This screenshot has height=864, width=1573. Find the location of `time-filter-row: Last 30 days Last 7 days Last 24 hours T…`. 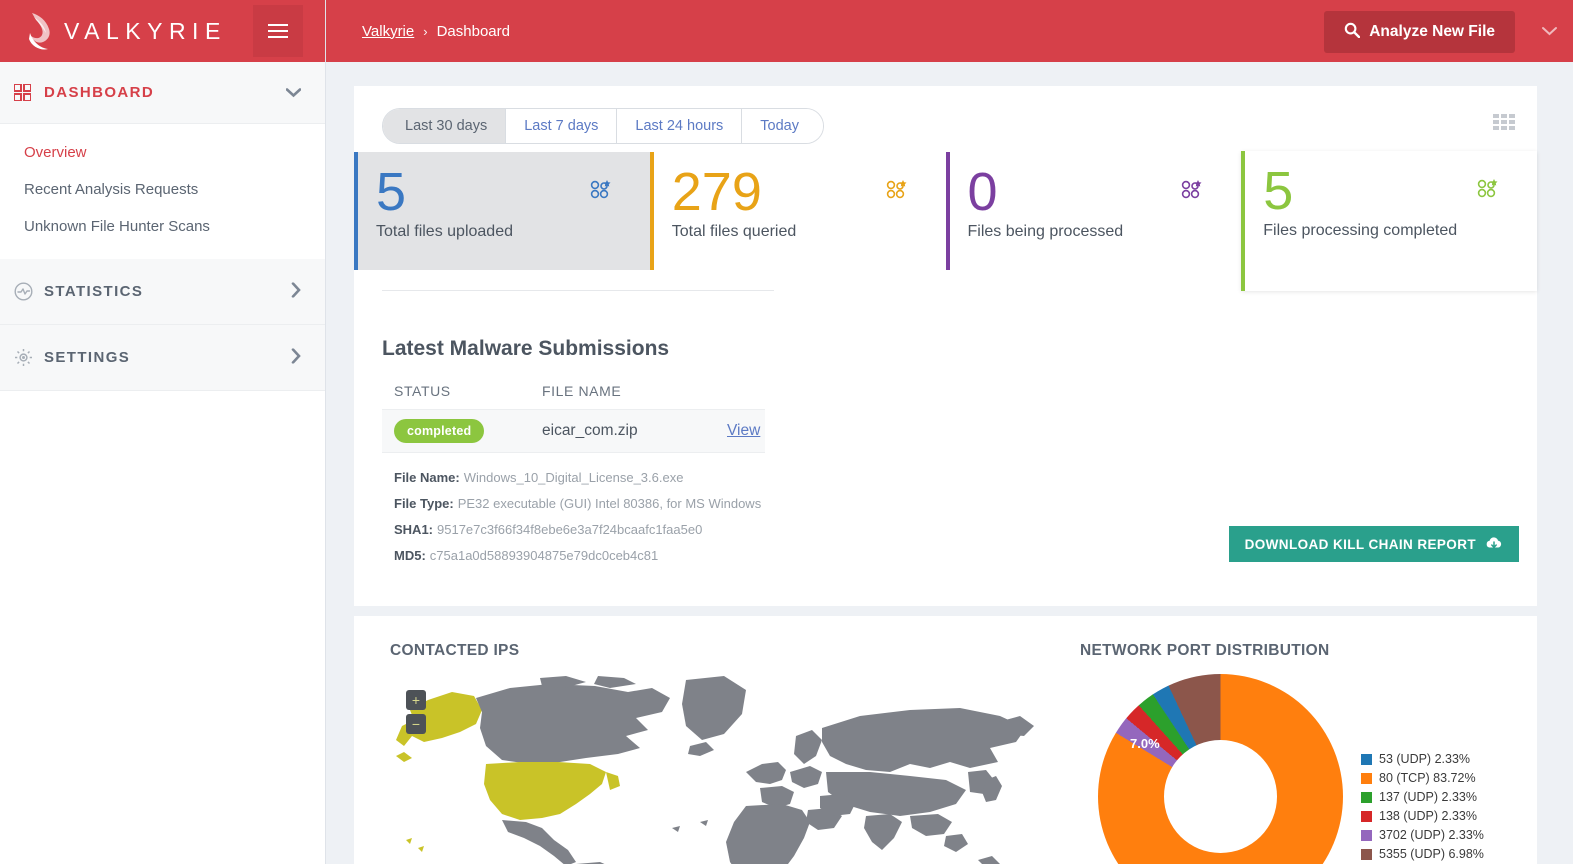

time-filter-row: Last 30 days Last 7 days Last 24 hours T… is located at coordinates (945, 119).